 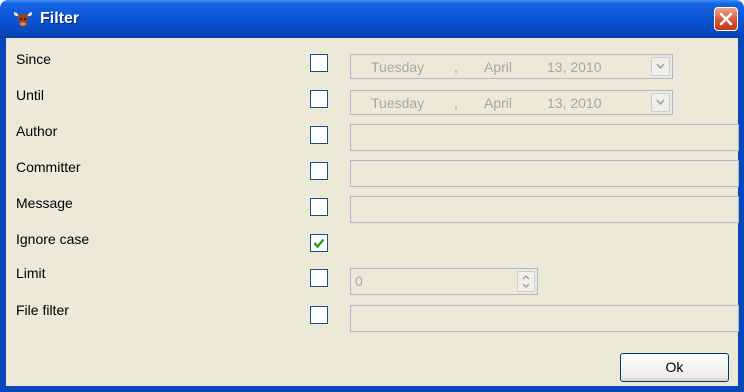 What do you see at coordinates (498, 103) in the screenshot?
I see `until-month: April` at bounding box center [498, 103].